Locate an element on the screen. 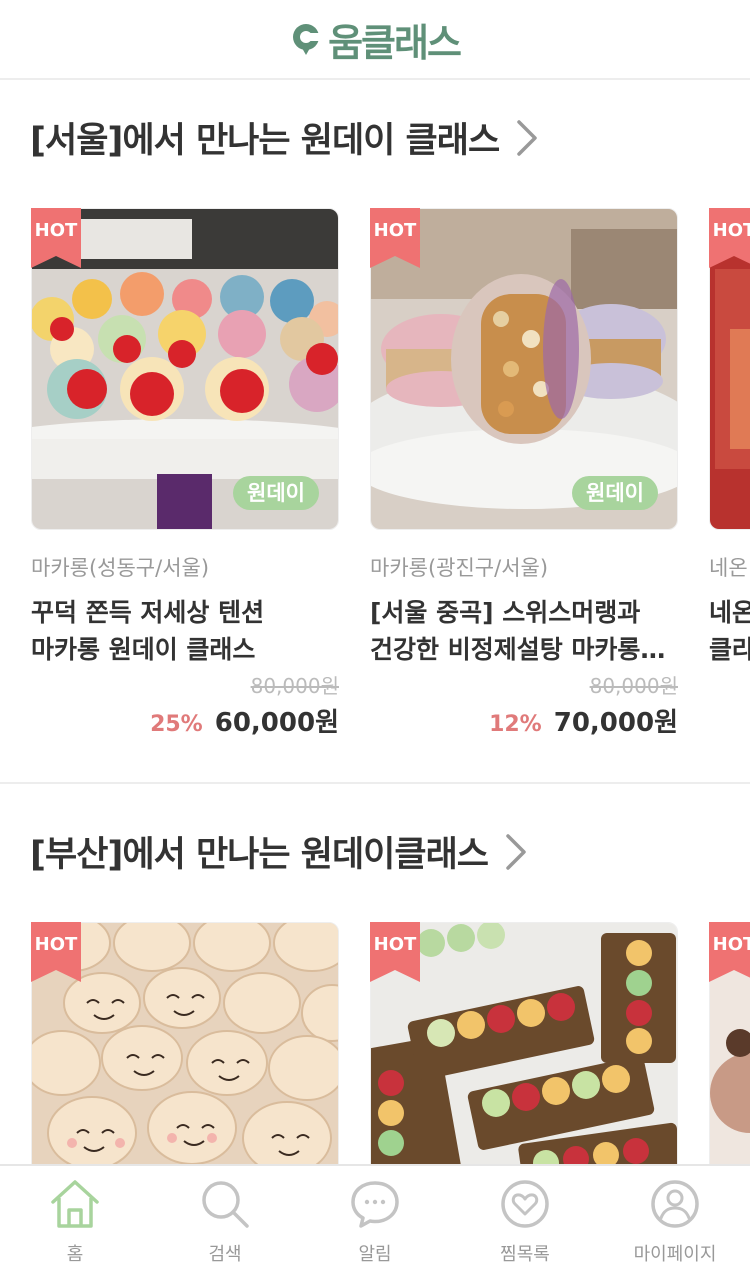  app-header: 움클래스 is located at coordinates (375, 40).